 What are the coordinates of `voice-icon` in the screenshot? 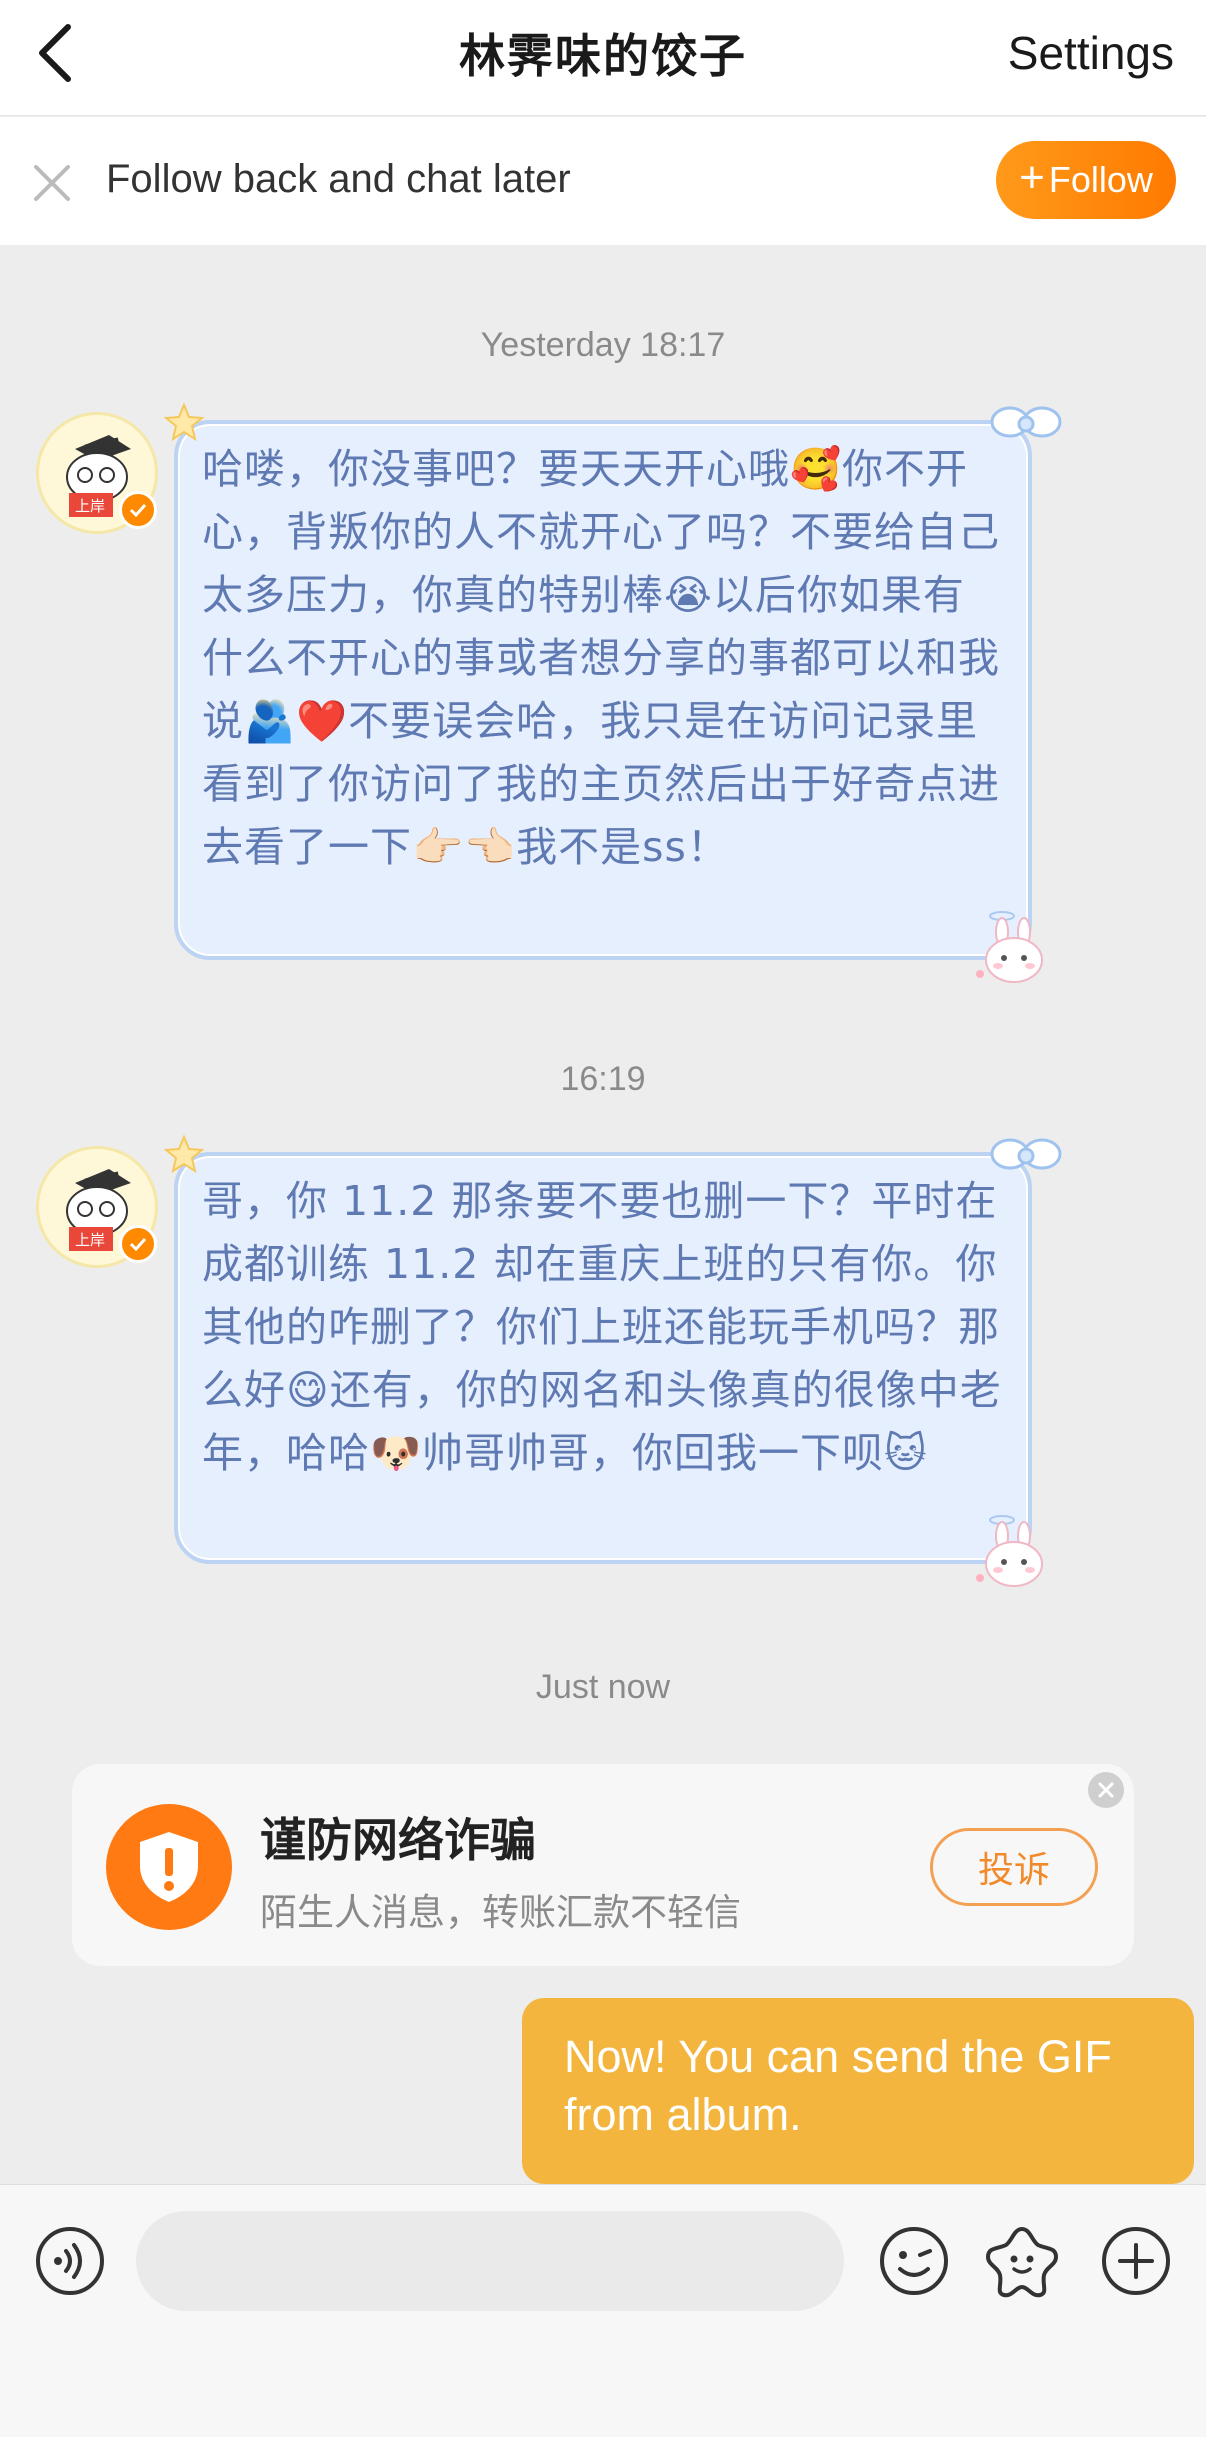 It's located at (70, 2261).